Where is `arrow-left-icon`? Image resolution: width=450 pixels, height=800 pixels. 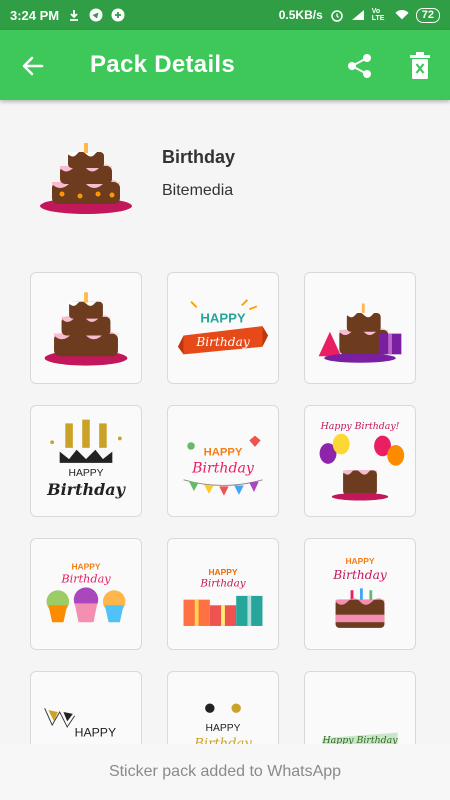 arrow-left-icon is located at coordinates (33, 66).